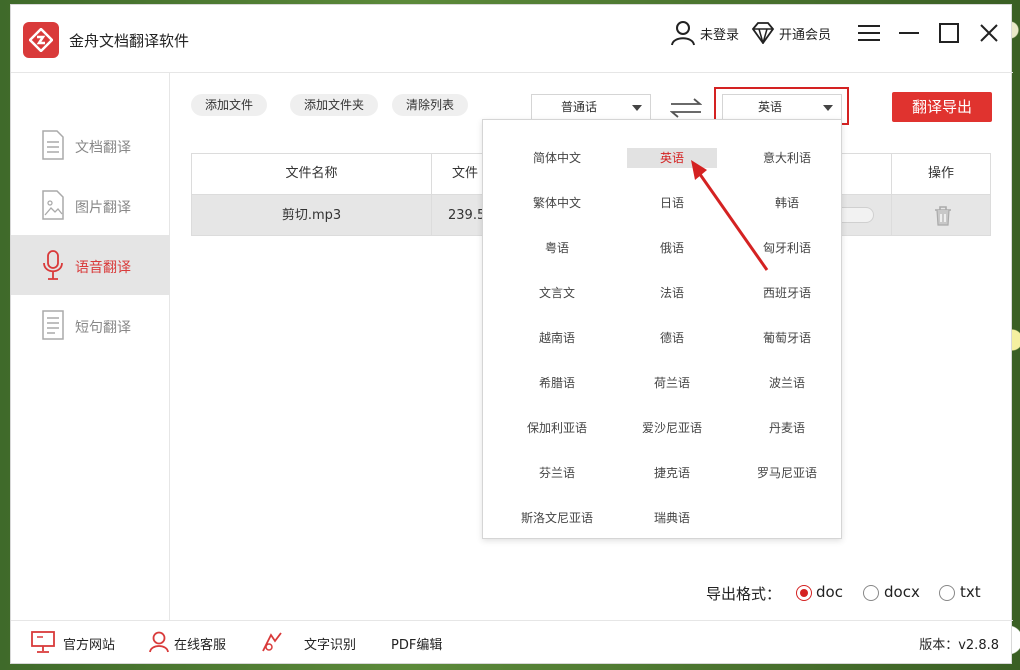 This screenshot has width=1020, height=670. Describe the element at coordinates (272, 642) in the screenshot. I see `ocr-icon` at that location.